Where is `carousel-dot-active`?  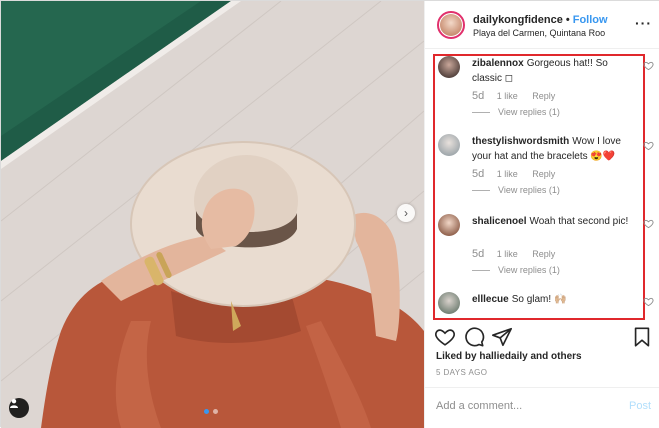
carousel-dot-active is located at coordinates (206, 411).